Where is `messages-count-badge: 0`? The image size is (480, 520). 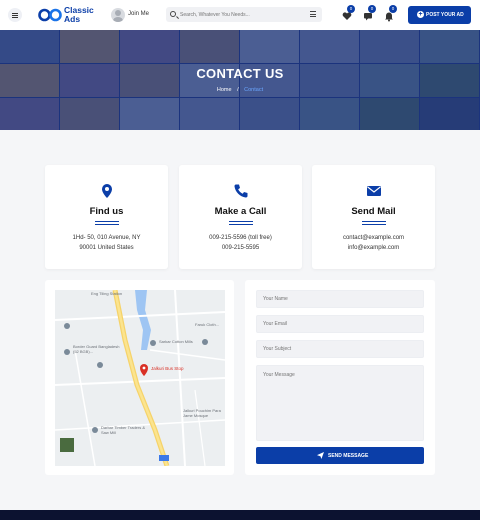
messages-count-badge: 0 is located at coordinates (372, 9).